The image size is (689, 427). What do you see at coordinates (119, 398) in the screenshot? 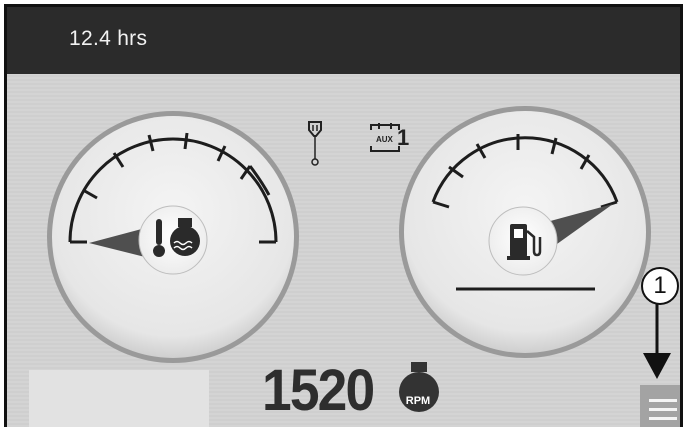
I see `lower-panel` at bounding box center [119, 398].